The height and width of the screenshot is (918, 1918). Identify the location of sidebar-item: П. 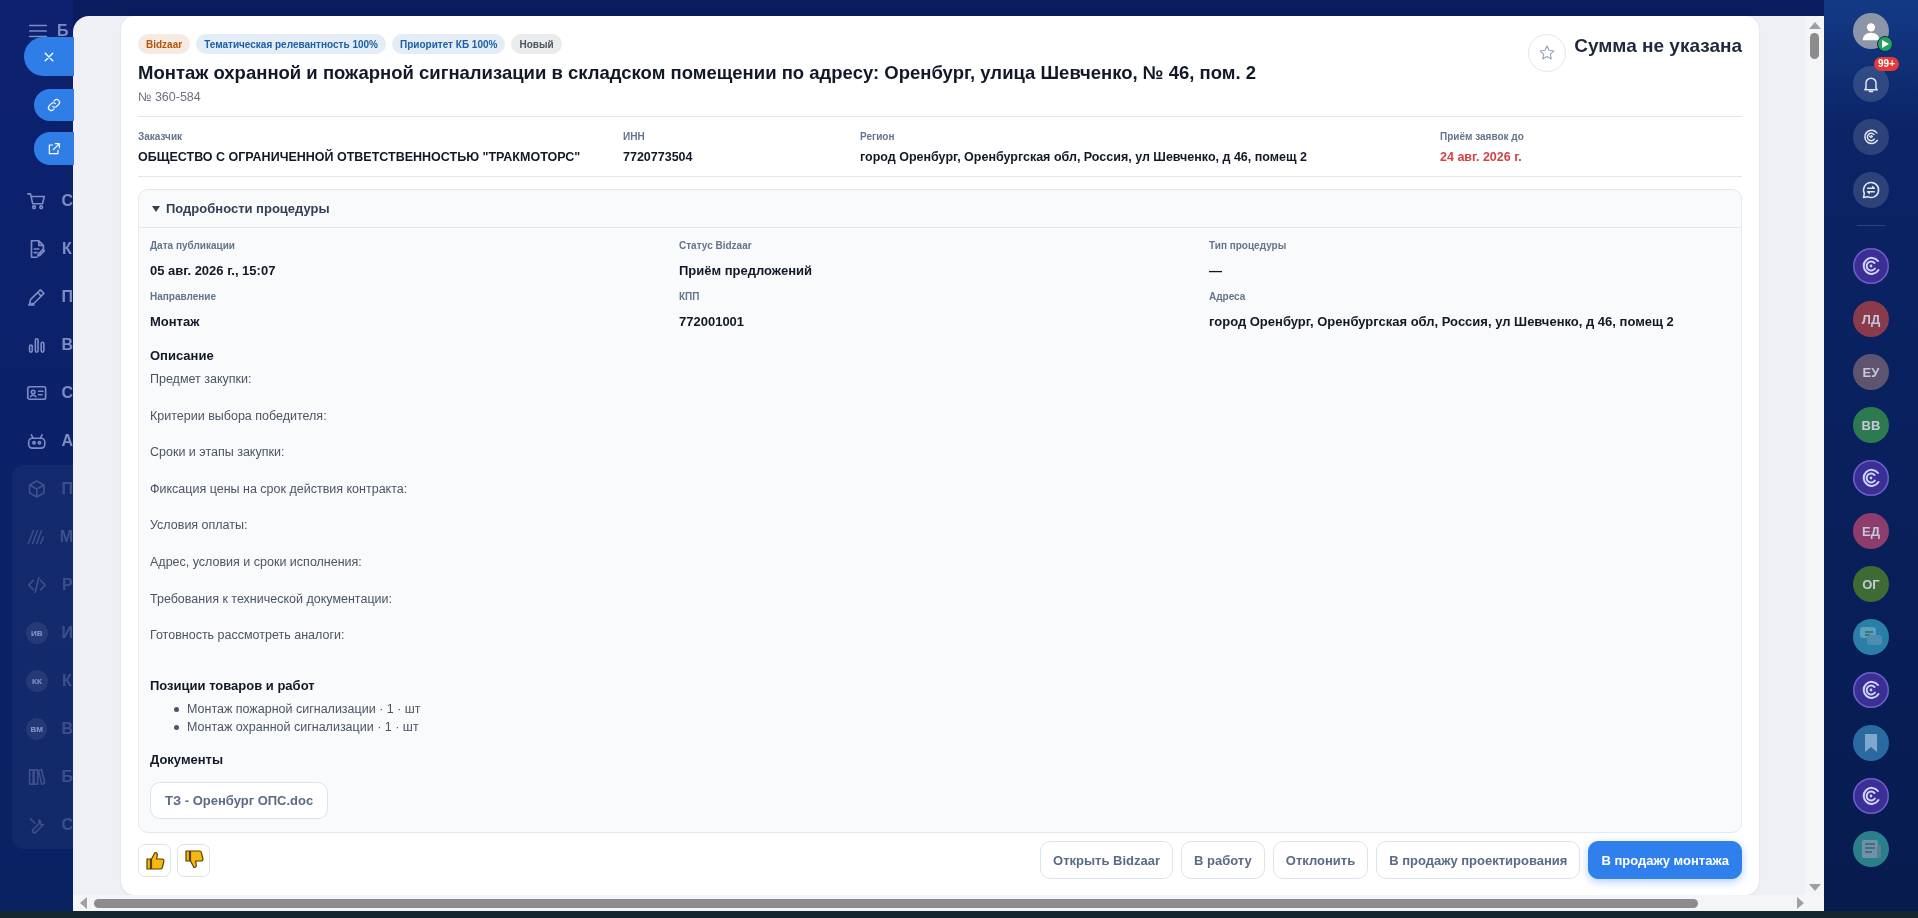
(36, 297).